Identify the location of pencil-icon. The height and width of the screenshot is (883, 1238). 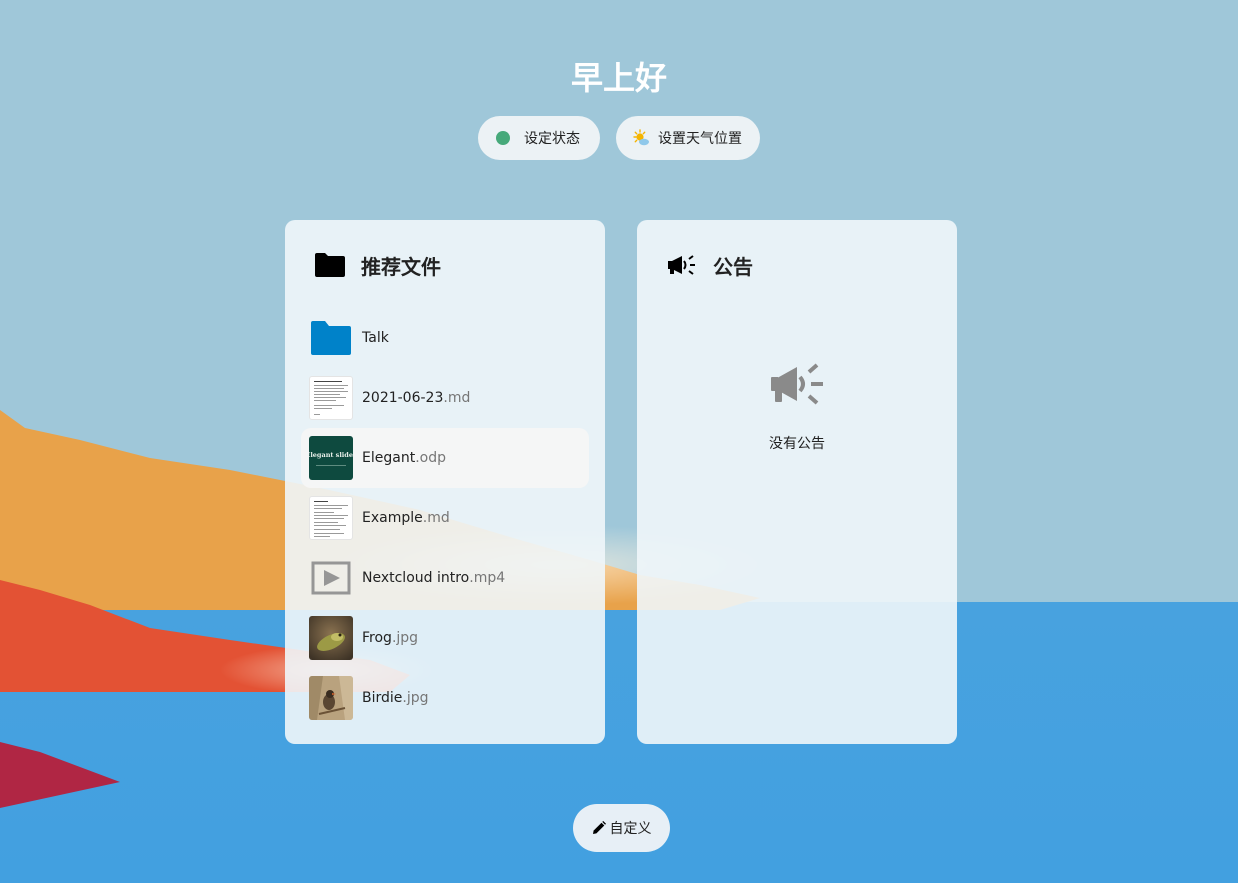
(599, 827).